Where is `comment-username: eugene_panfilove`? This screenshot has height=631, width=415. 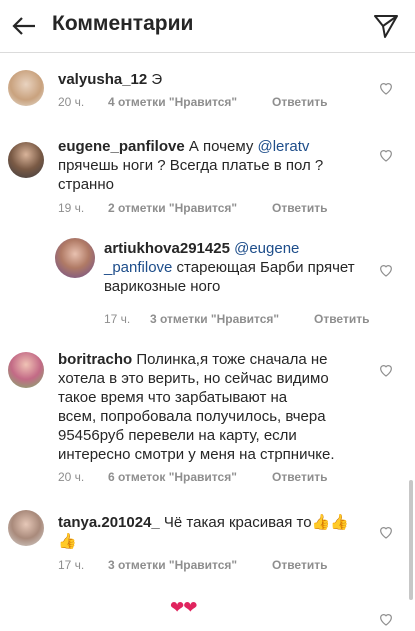 comment-username: eugene_panfilove is located at coordinates (121, 146).